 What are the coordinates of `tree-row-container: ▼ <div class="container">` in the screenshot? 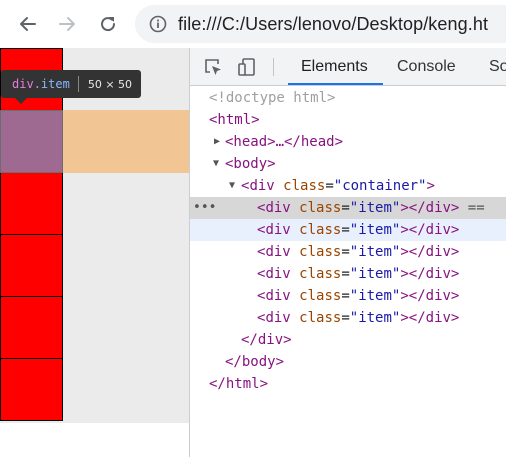 It's located at (348, 186).